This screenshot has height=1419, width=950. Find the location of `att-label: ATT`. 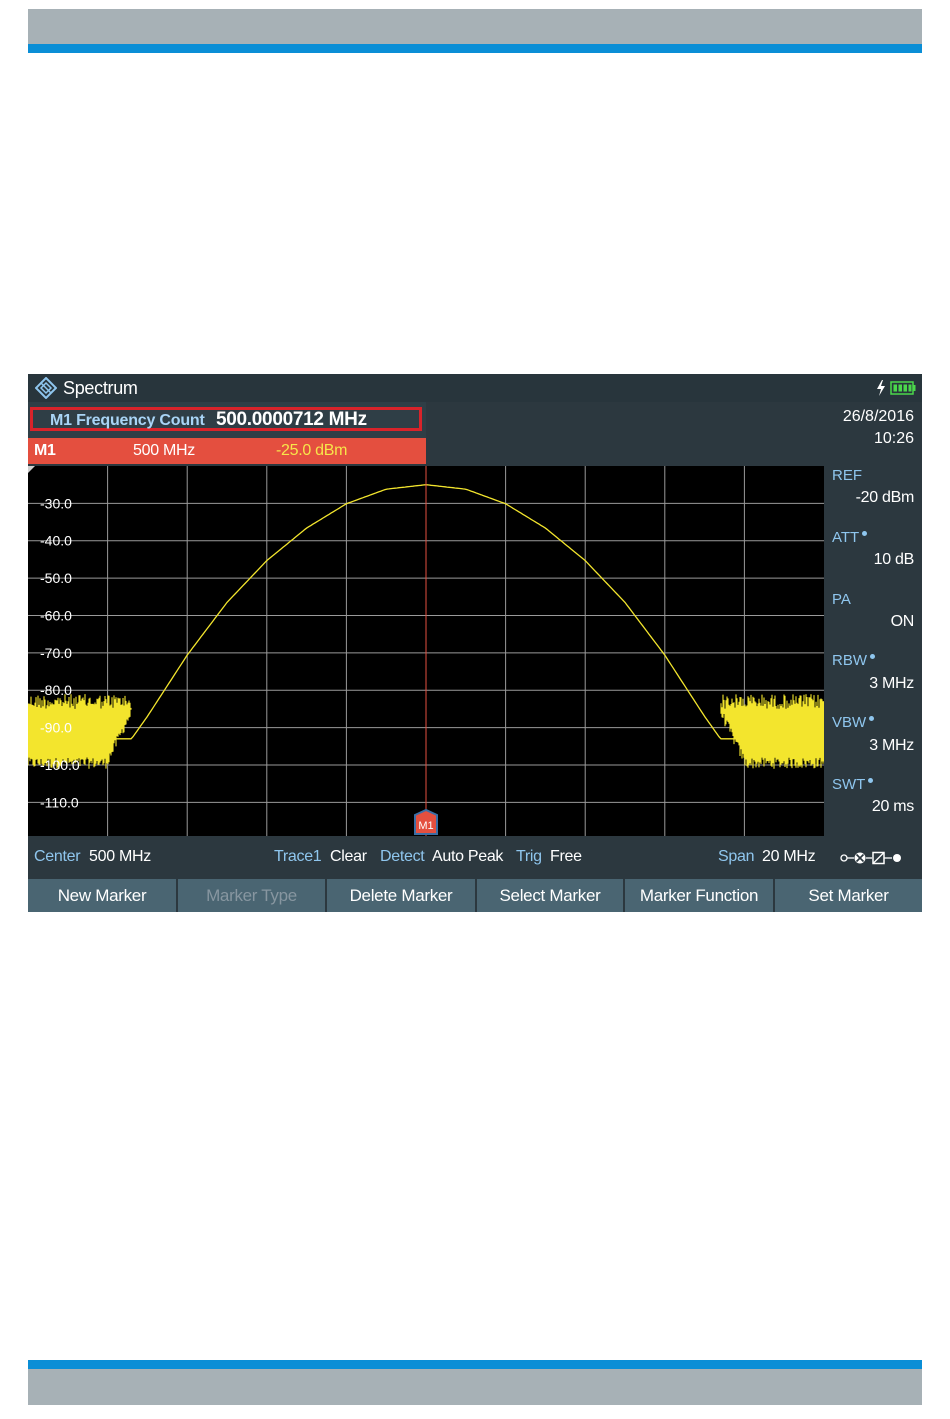

att-label: ATT is located at coordinates (850, 537).